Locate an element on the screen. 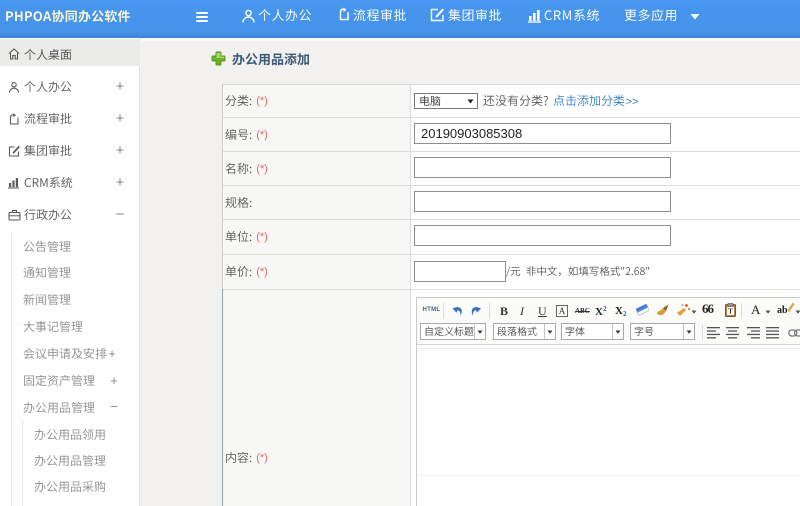 The width and height of the screenshot is (800, 506). svg-text: T is located at coordinates (730, 312).